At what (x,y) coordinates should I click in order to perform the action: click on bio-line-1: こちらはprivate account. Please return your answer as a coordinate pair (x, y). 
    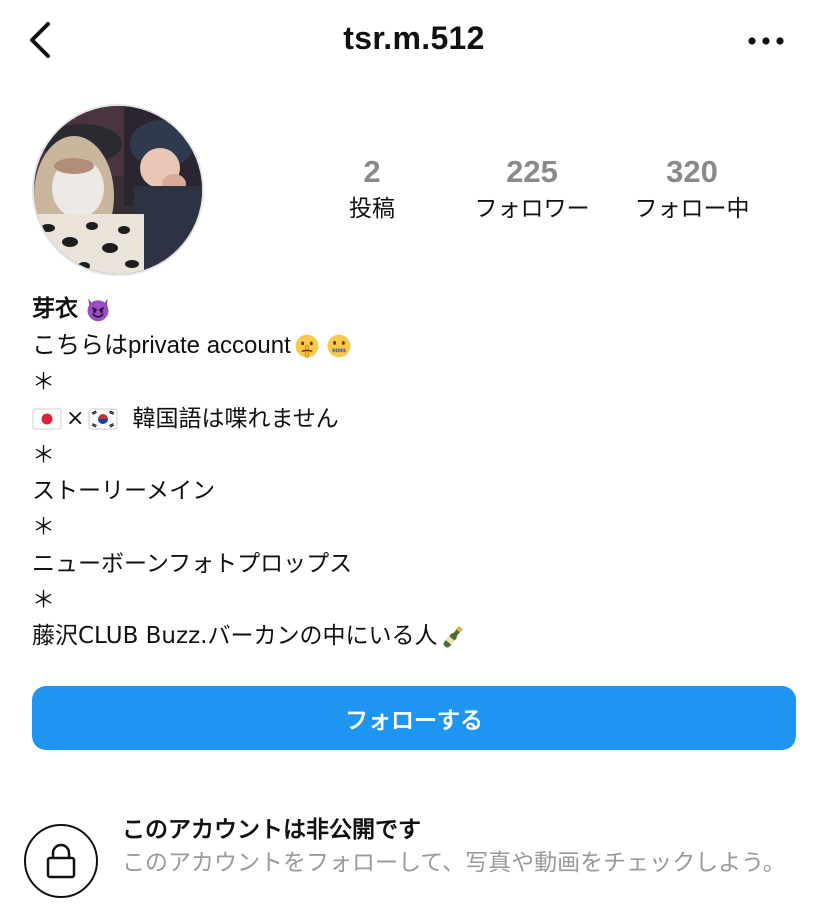
    Looking at the image, I should click on (412, 346).